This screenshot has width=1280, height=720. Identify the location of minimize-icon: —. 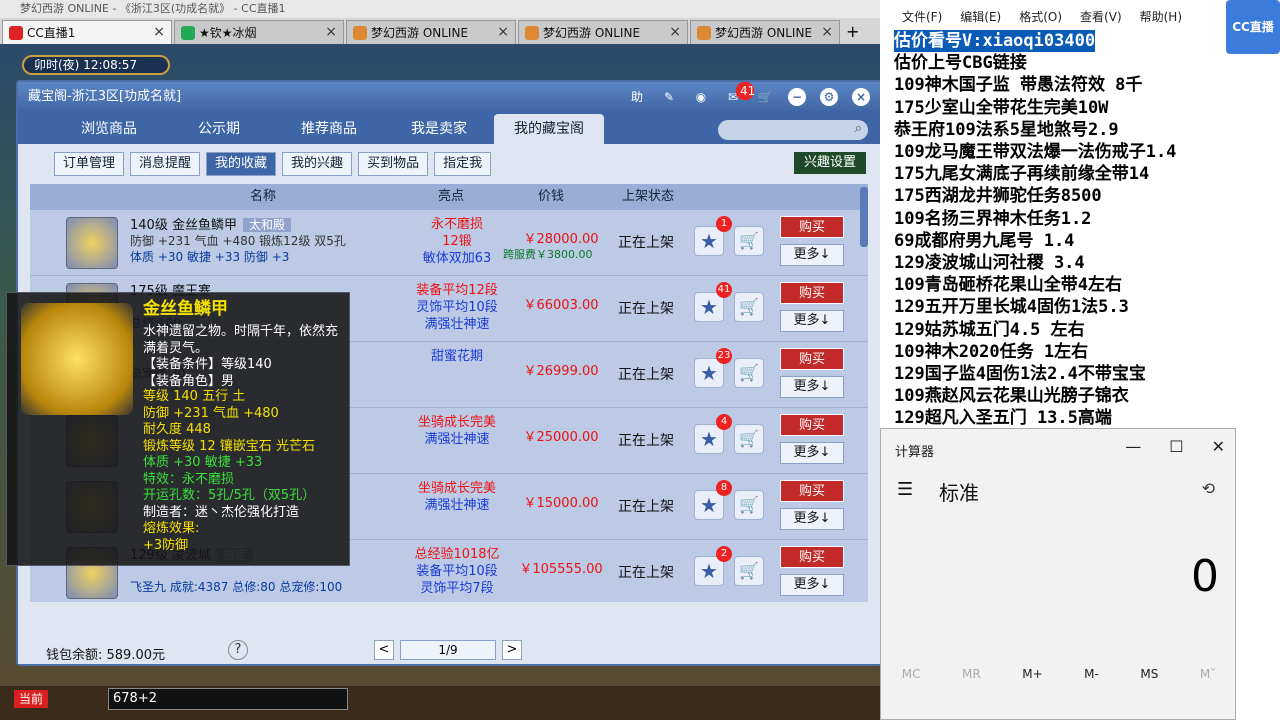
(1133, 446).